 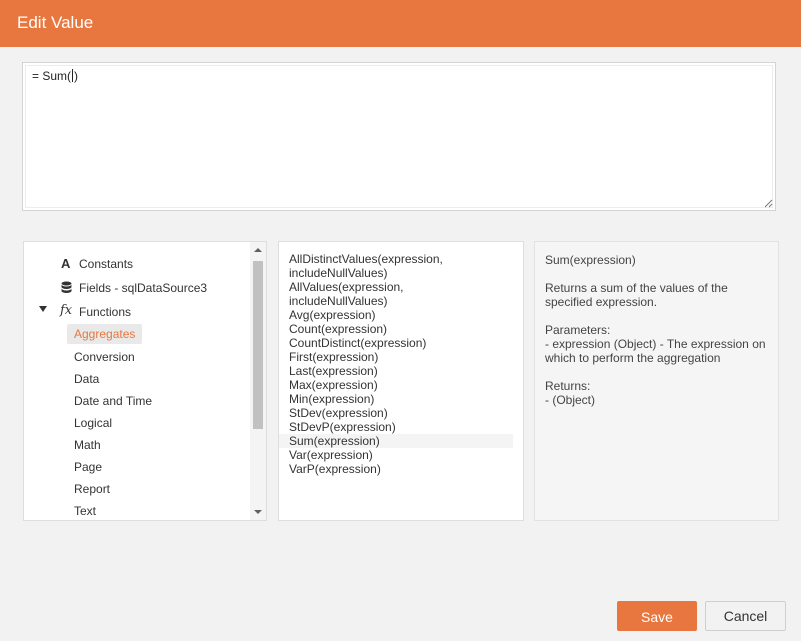 I want to click on function-fx-icon: fx, so click(x=66, y=310).